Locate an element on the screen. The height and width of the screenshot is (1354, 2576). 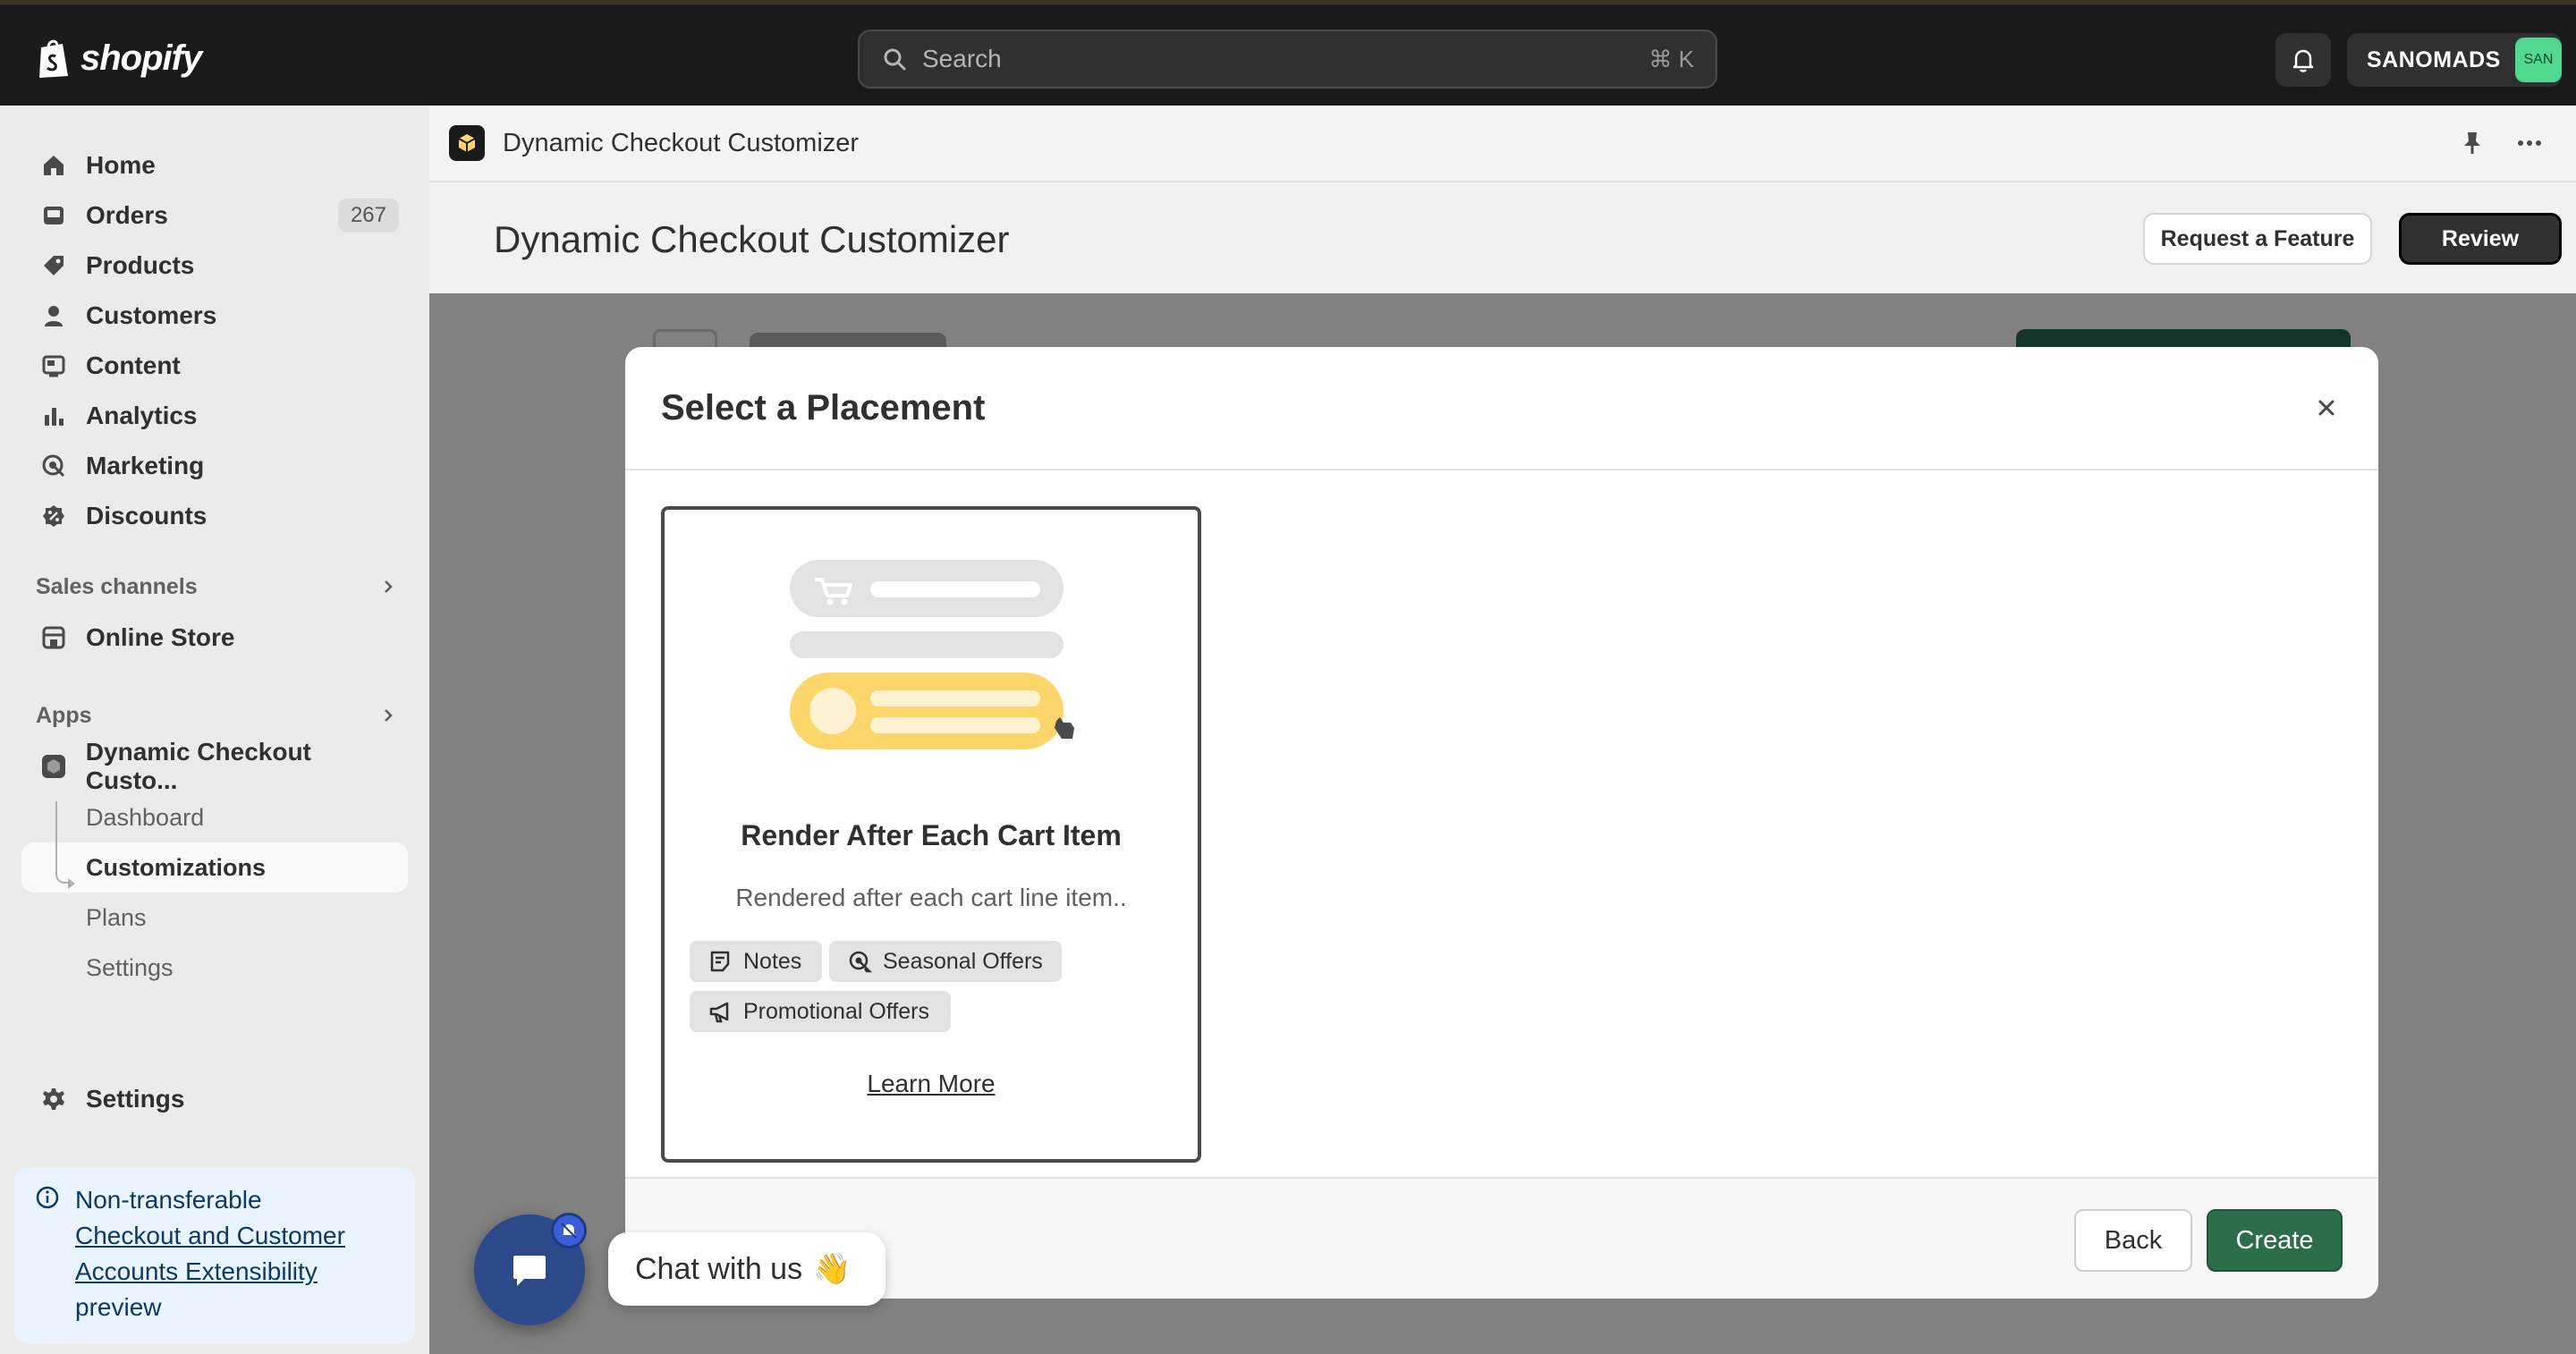
sidebar-item-analytics: Analytics is located at coordinates (214, 416).